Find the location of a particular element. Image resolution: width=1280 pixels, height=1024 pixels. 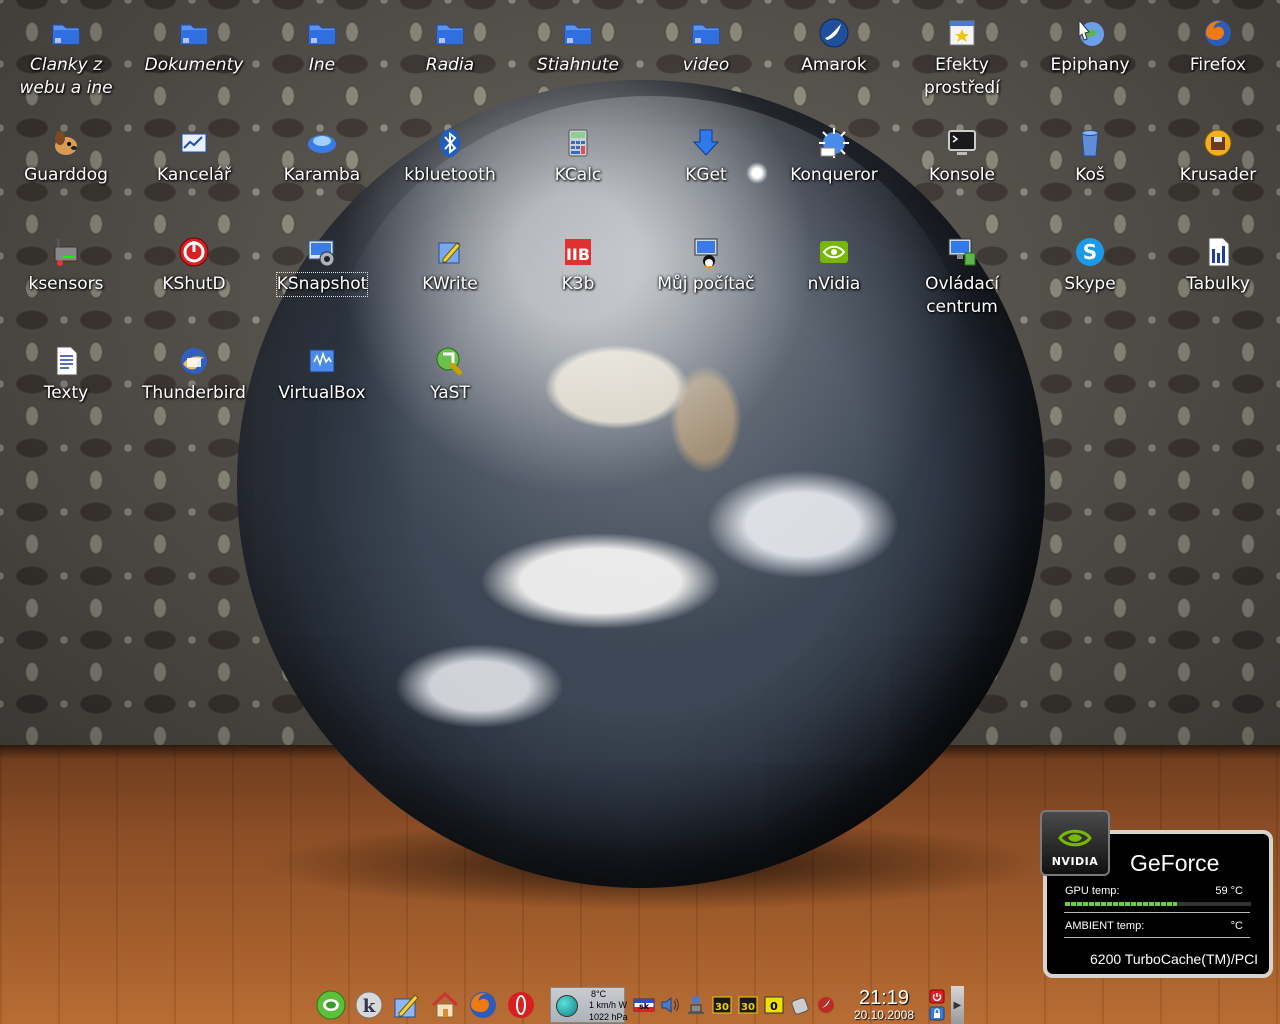

klipper-icon is located at coordinates (800, 1005).